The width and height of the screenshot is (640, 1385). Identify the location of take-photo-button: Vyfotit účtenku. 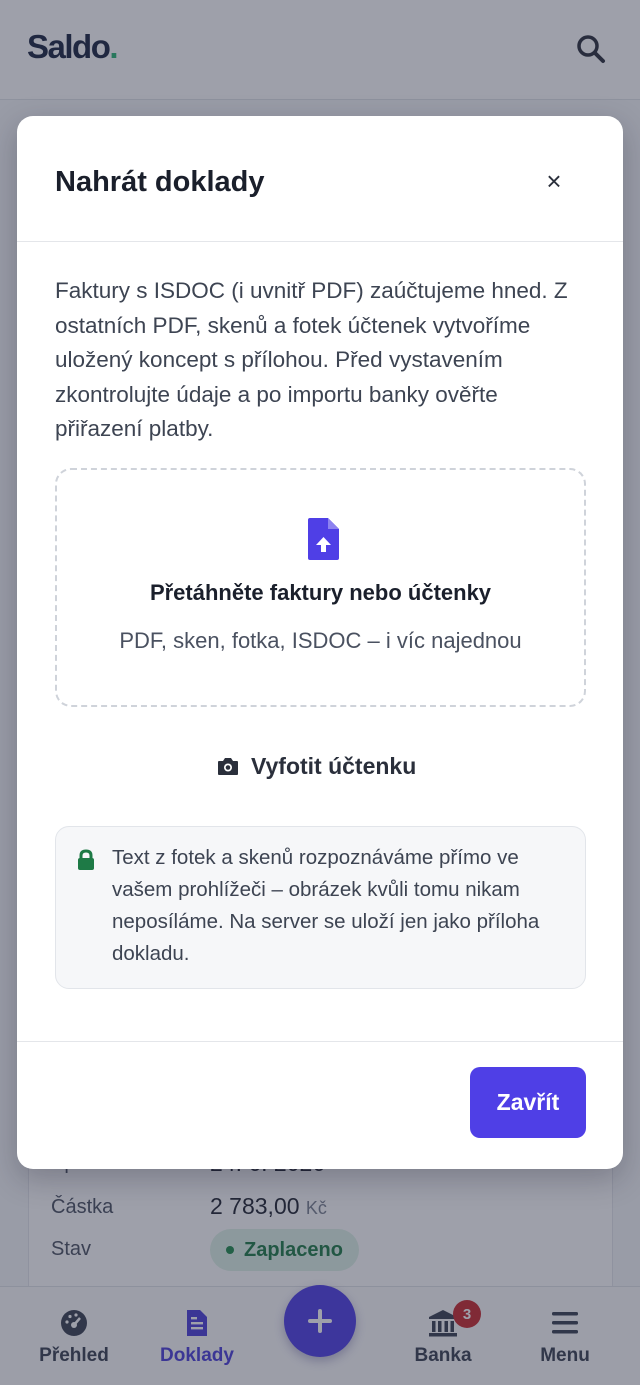
(316, 766).